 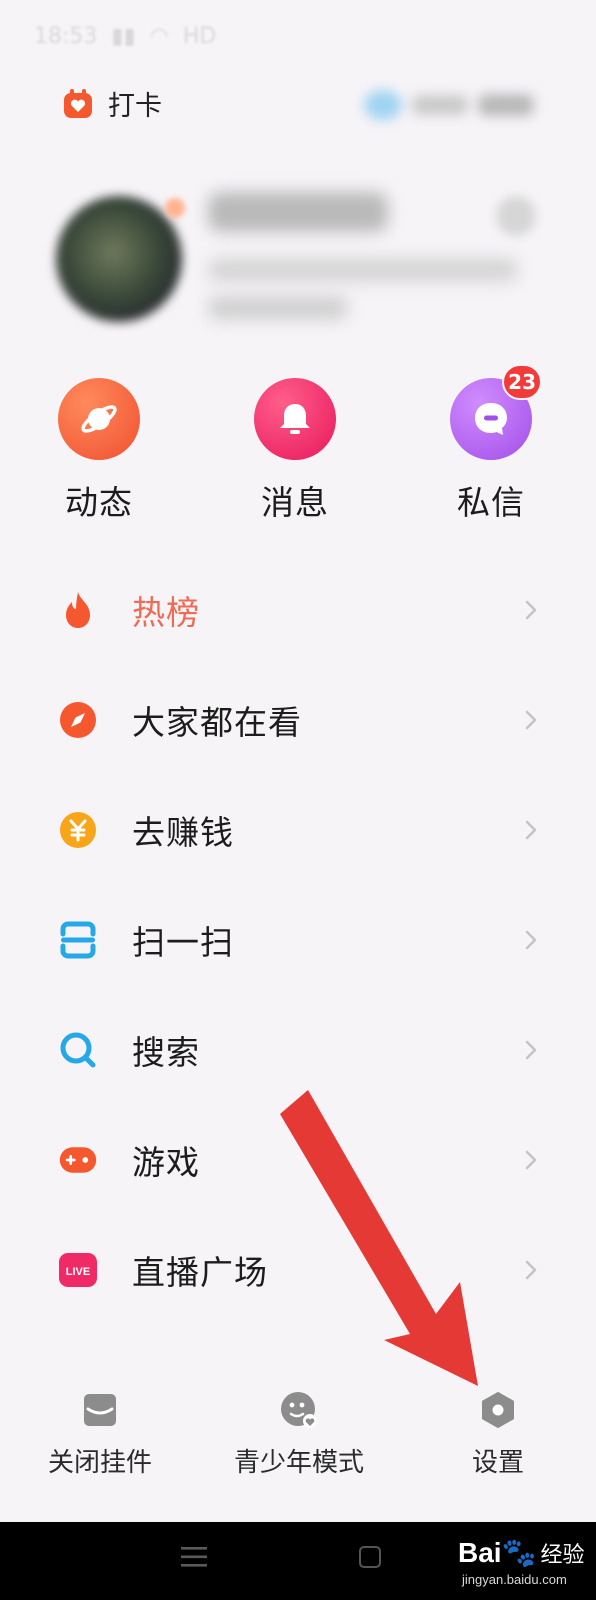 I want to click on watermark-brand-text: Bai, so click(x=480, y=1552).